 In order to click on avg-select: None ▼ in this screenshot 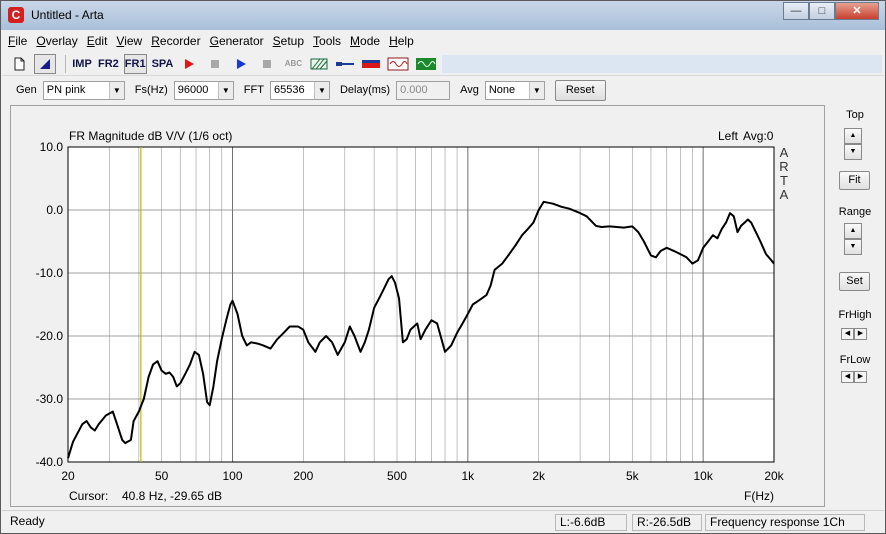, I will do `click(514, 90)`.